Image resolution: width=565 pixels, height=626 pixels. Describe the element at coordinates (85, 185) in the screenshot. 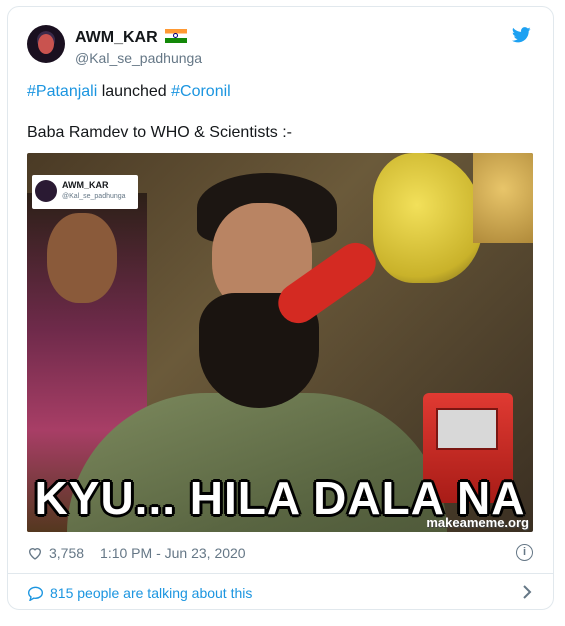

I see `watermark-name: AWM_KAR` at that location.